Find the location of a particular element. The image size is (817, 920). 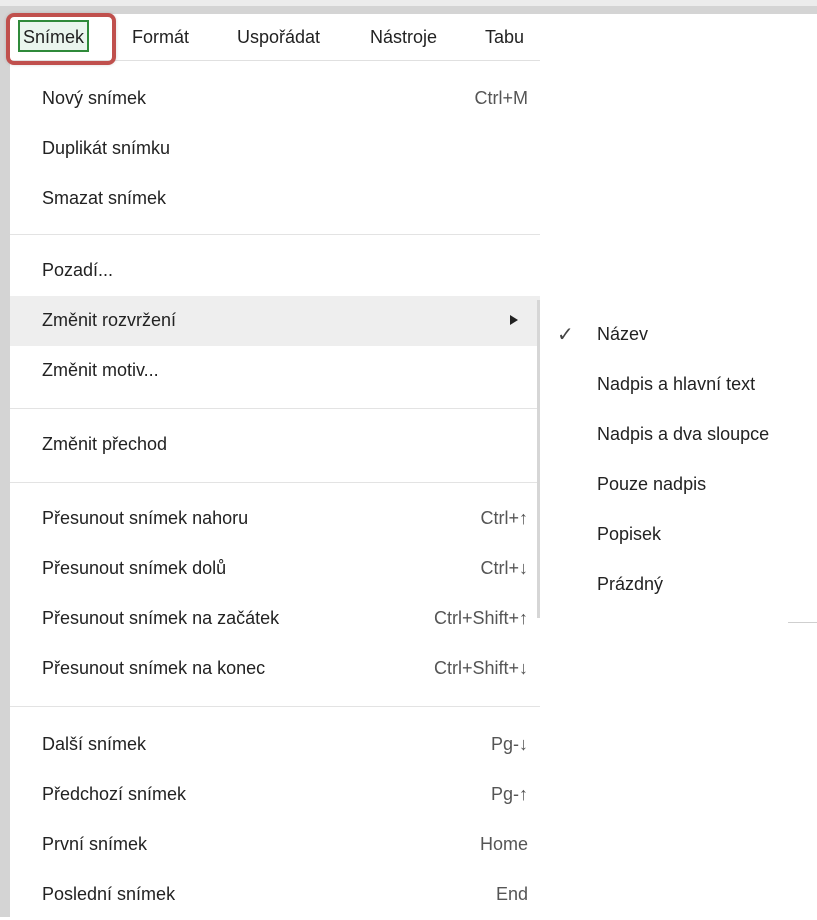

menu-item-shortcut: Ctrl+M is located at coordinates (501, 98).